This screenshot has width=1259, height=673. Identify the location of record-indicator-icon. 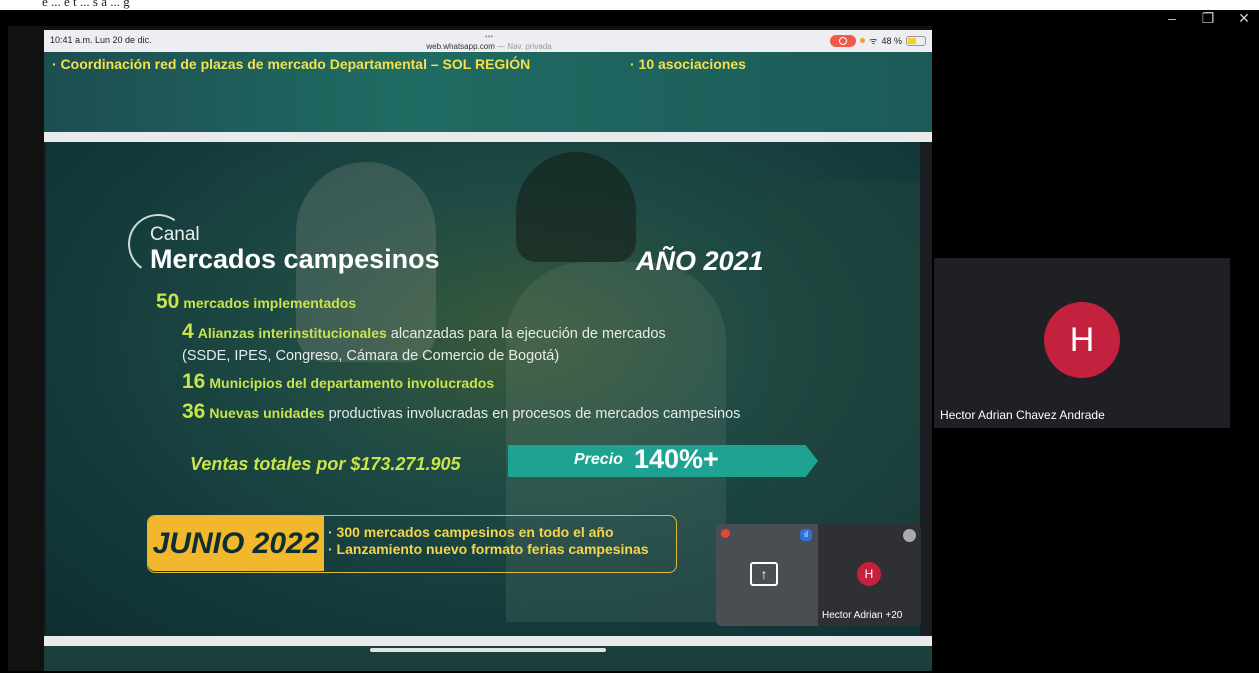
(725, 533).